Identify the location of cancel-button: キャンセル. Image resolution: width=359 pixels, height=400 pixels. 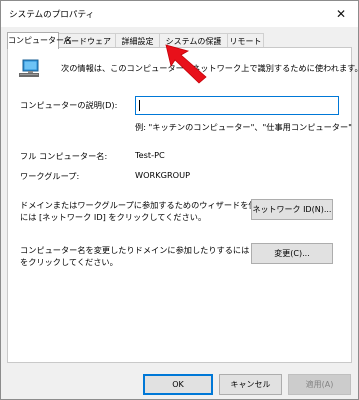
(250, 384).